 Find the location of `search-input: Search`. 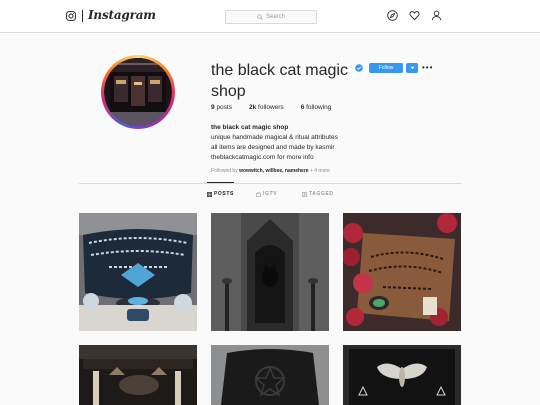

search-input: Search is located at coordinates (271, 17).